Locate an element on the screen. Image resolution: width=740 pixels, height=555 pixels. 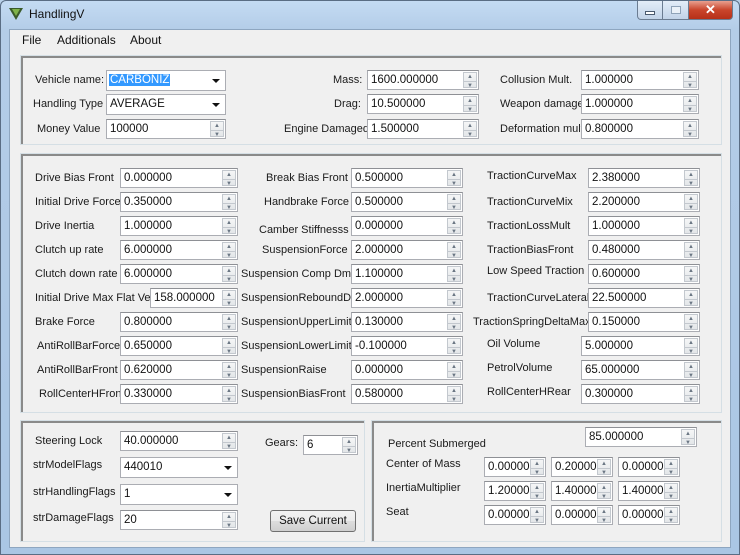
vehicle-name-combo: CARBONIZ is located at coordinates (166, 80).